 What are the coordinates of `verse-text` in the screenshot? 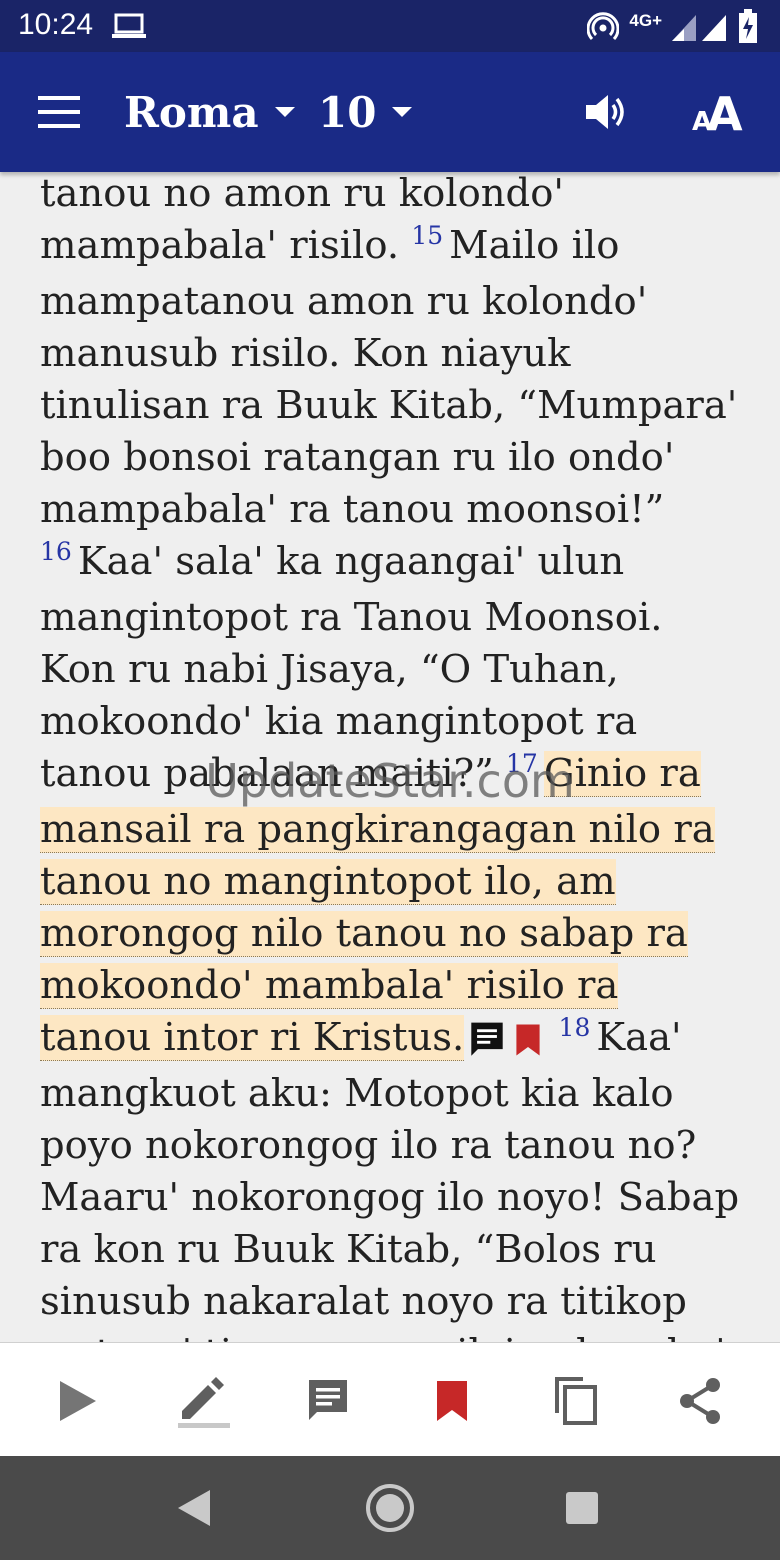 It's located at (552, 1037).